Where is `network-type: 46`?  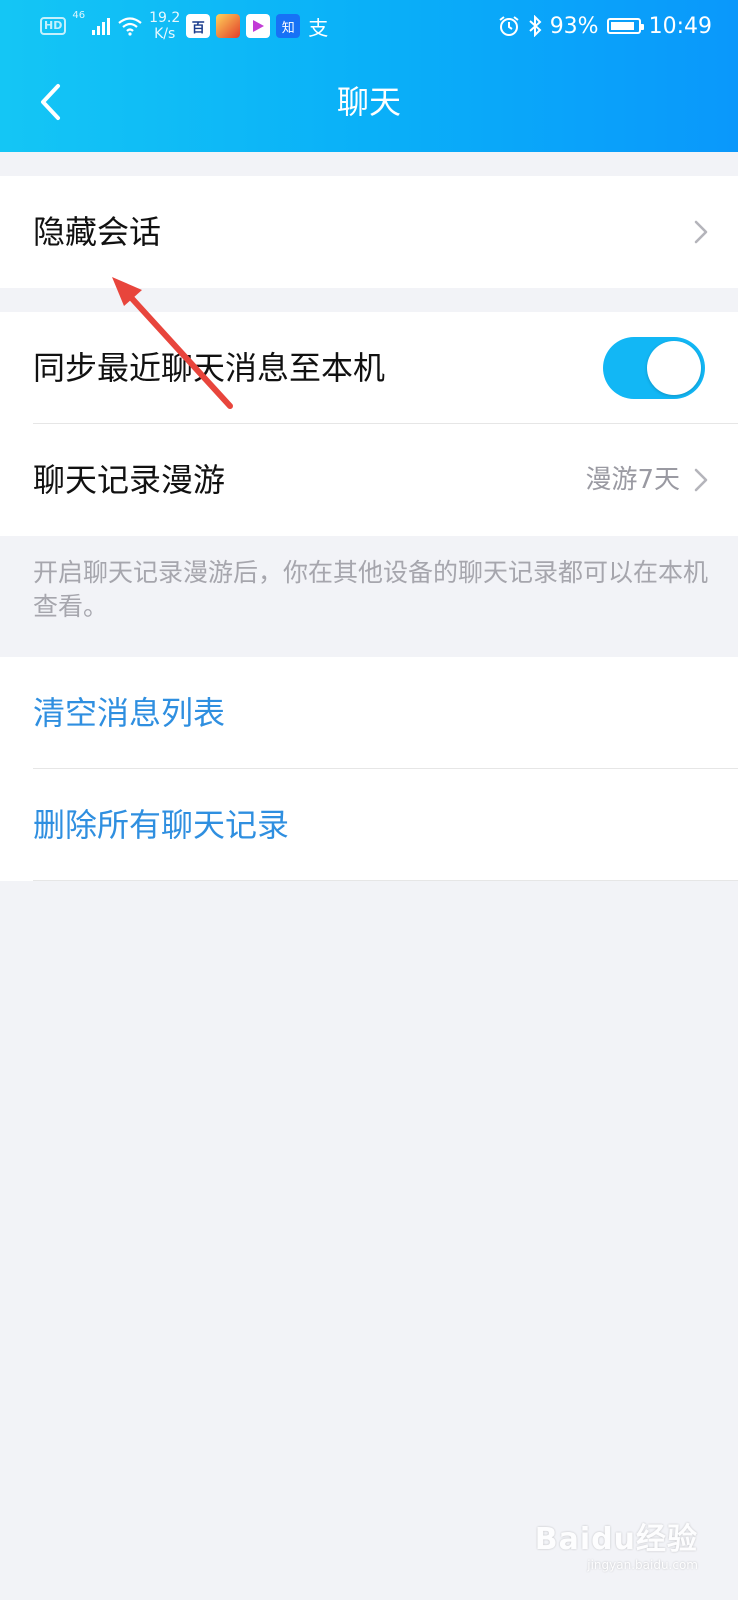
network-type: 46 is located at coordinates (79, 15).